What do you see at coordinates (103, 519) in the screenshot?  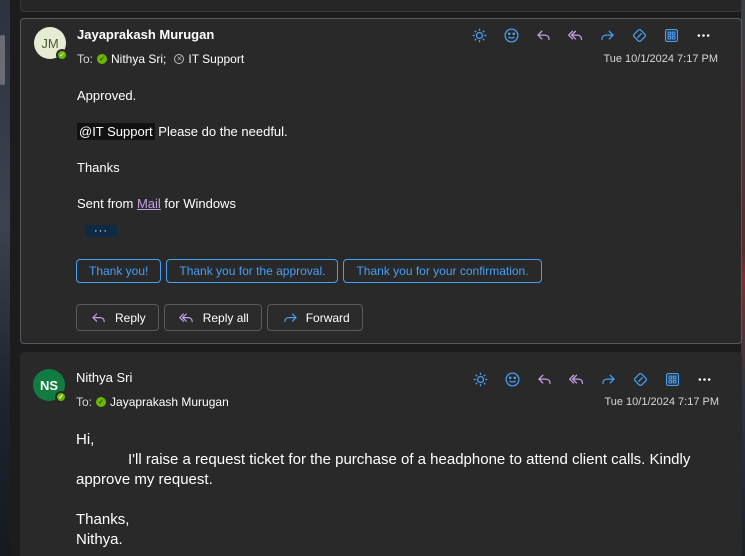 I see `body-line: Thanks,` at bounding box center [103, 519].